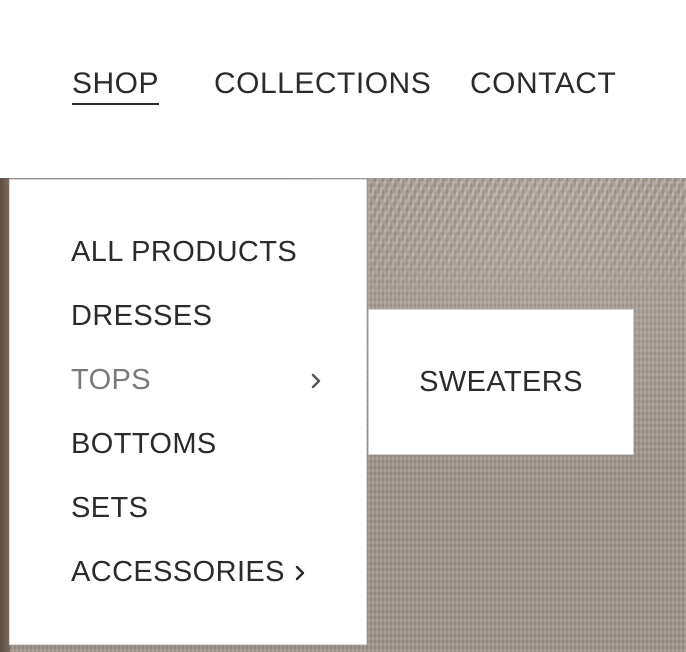 The image size is (686, 652). Describe the element at coordinates (528, 243) in the screenshot. I see `hero-rib-texture` at that location.